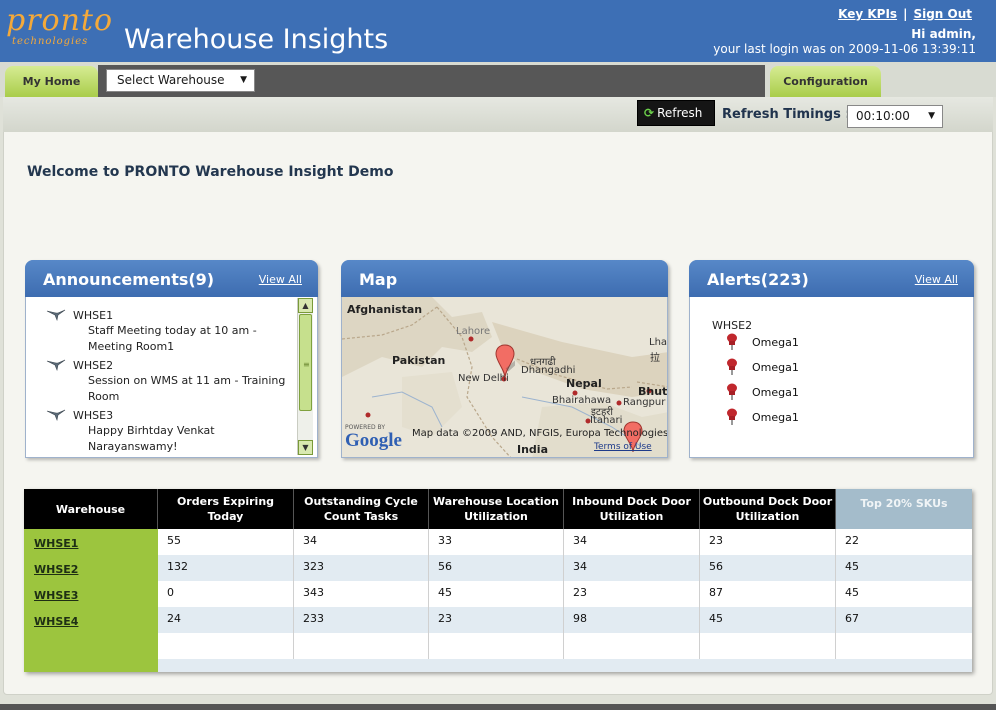 This screenshot has height=710, width=996. I want to click on warehouse-select: Select Warehouse ▼, so click(180, 80).